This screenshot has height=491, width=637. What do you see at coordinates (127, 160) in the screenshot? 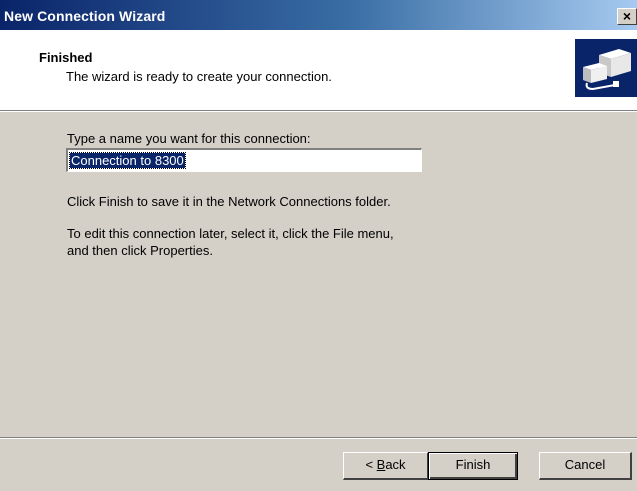
I see `connection-name-value: Connection to 8300` at bounding box center [127, 160].